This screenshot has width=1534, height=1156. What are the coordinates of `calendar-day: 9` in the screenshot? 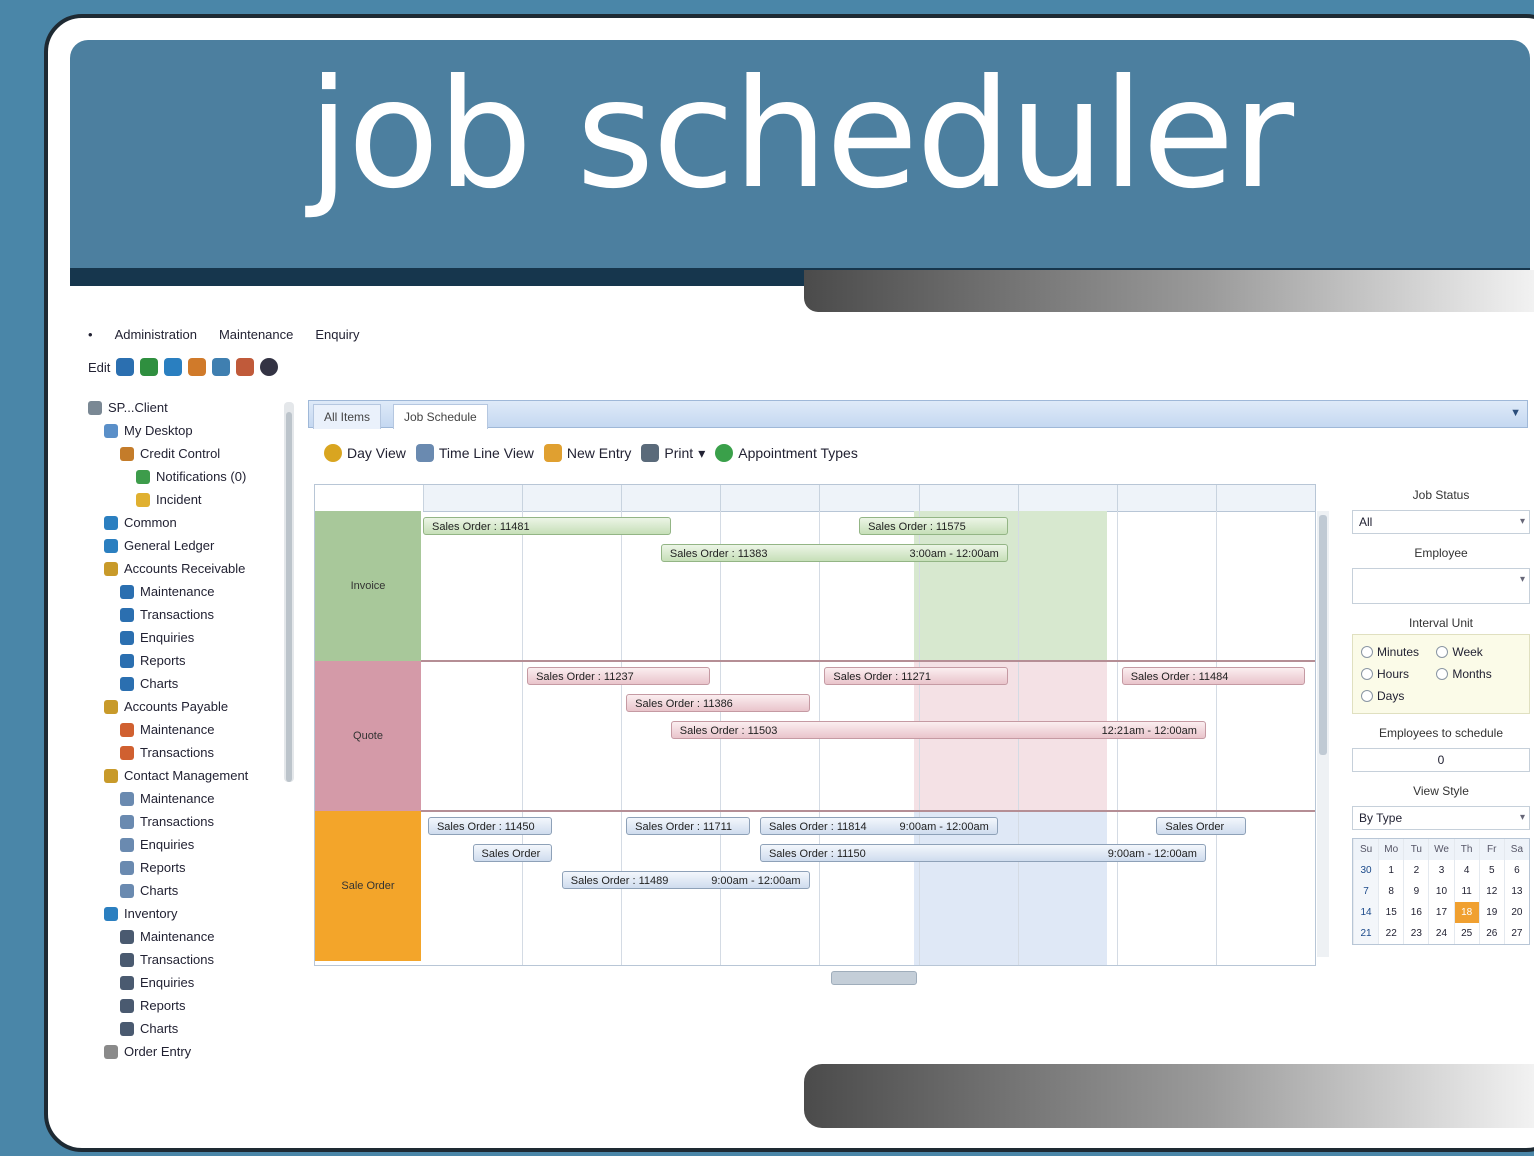 It's located at (1415, 891).